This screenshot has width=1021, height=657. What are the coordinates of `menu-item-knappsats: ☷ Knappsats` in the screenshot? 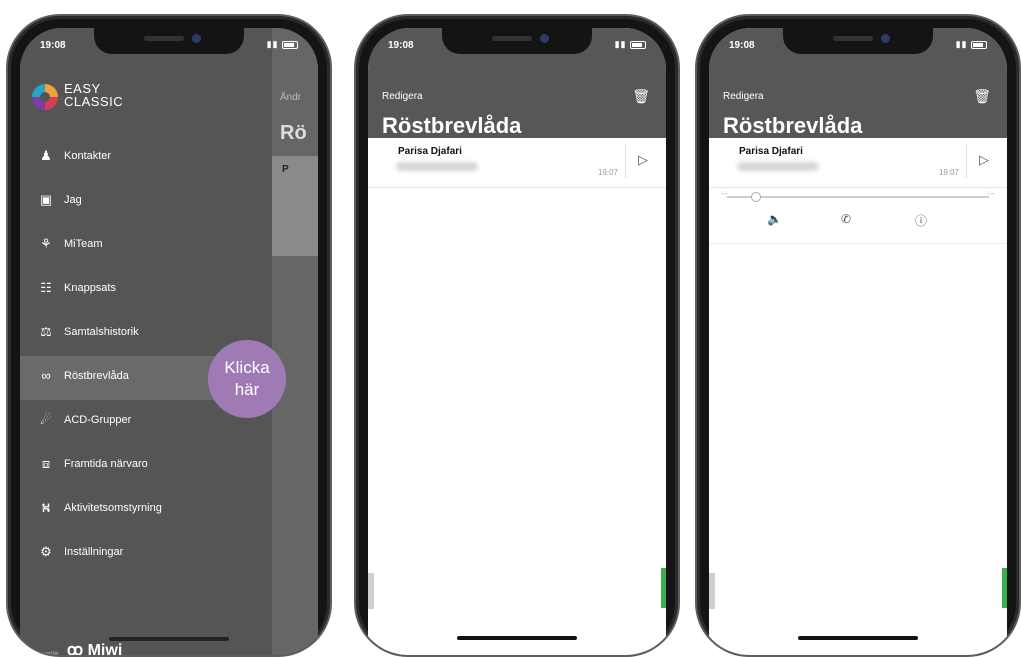 It's located at (146, 290).